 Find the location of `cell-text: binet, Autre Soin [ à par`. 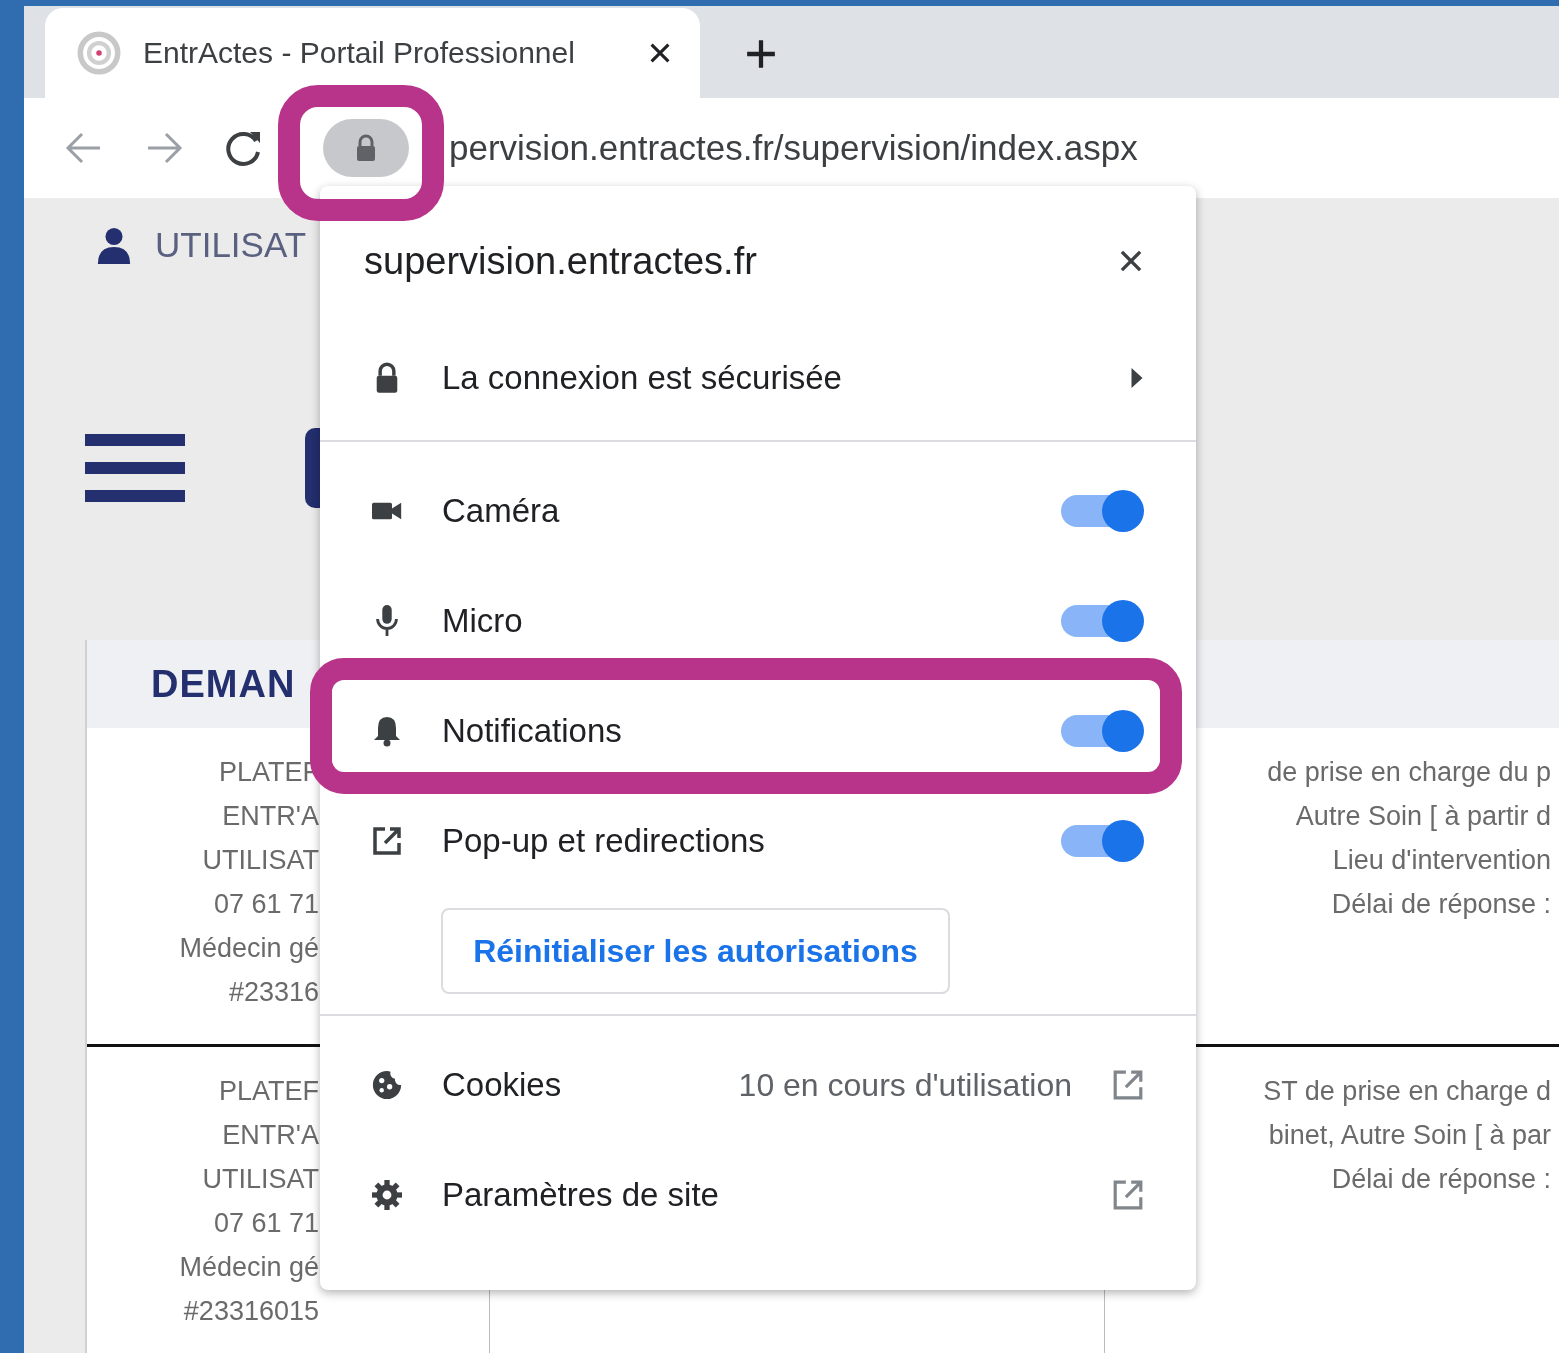

cell-text: binet, Autre Soin [ à par is located at coordinates (1409, 1135).